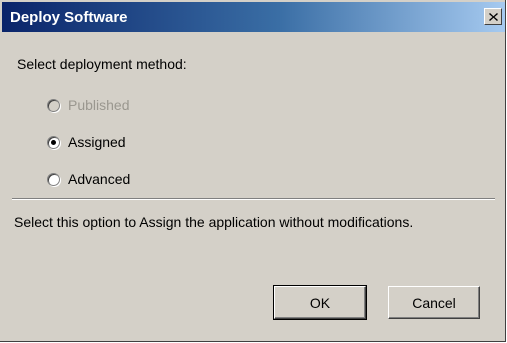  Describe the element at coordinates (434, 302) in the screenshot. I see `cancel-button: Cancel` at that location.